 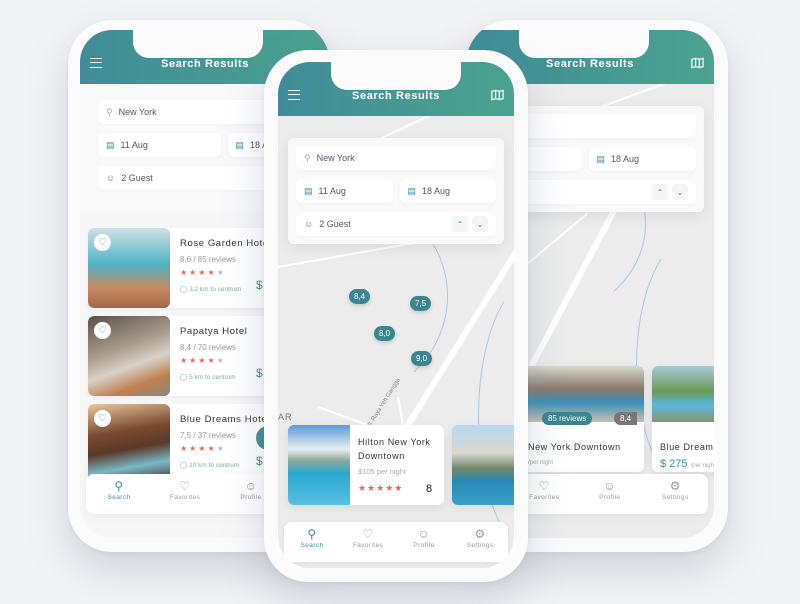 What do you see at coordinates (422, 358) in the screenshot?
I see `map-pin: 9,0` at bounding box center [422, 358].